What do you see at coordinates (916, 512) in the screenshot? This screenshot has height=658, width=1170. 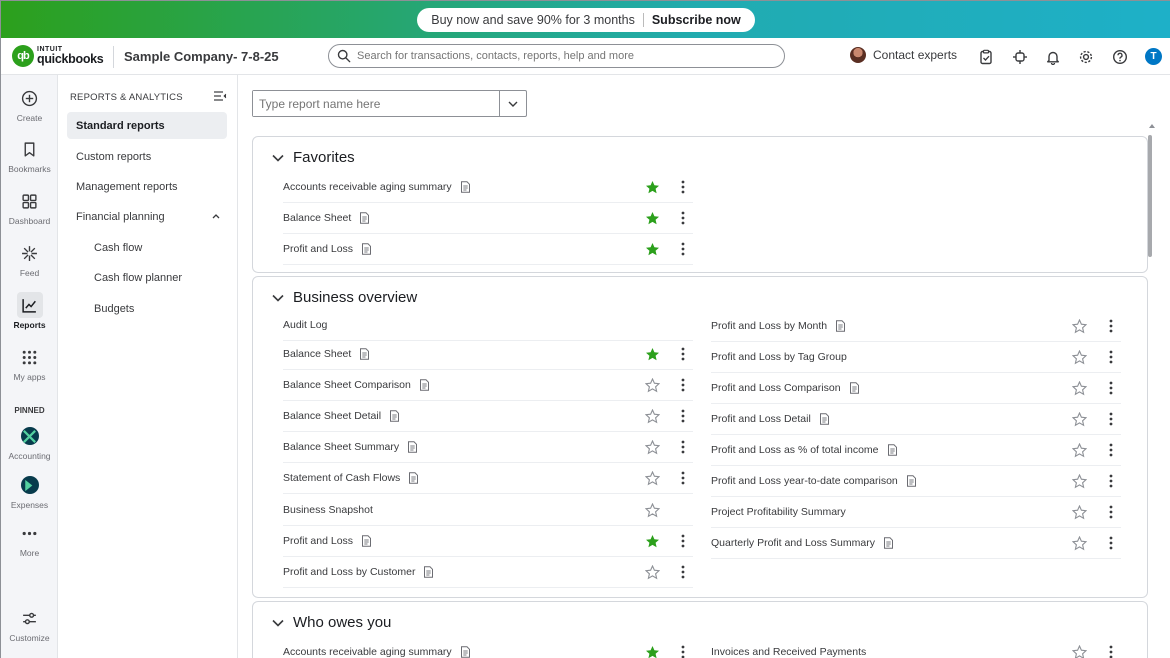 I see `report-row: Project Profitability Summary` at bounding box center [916, 512].